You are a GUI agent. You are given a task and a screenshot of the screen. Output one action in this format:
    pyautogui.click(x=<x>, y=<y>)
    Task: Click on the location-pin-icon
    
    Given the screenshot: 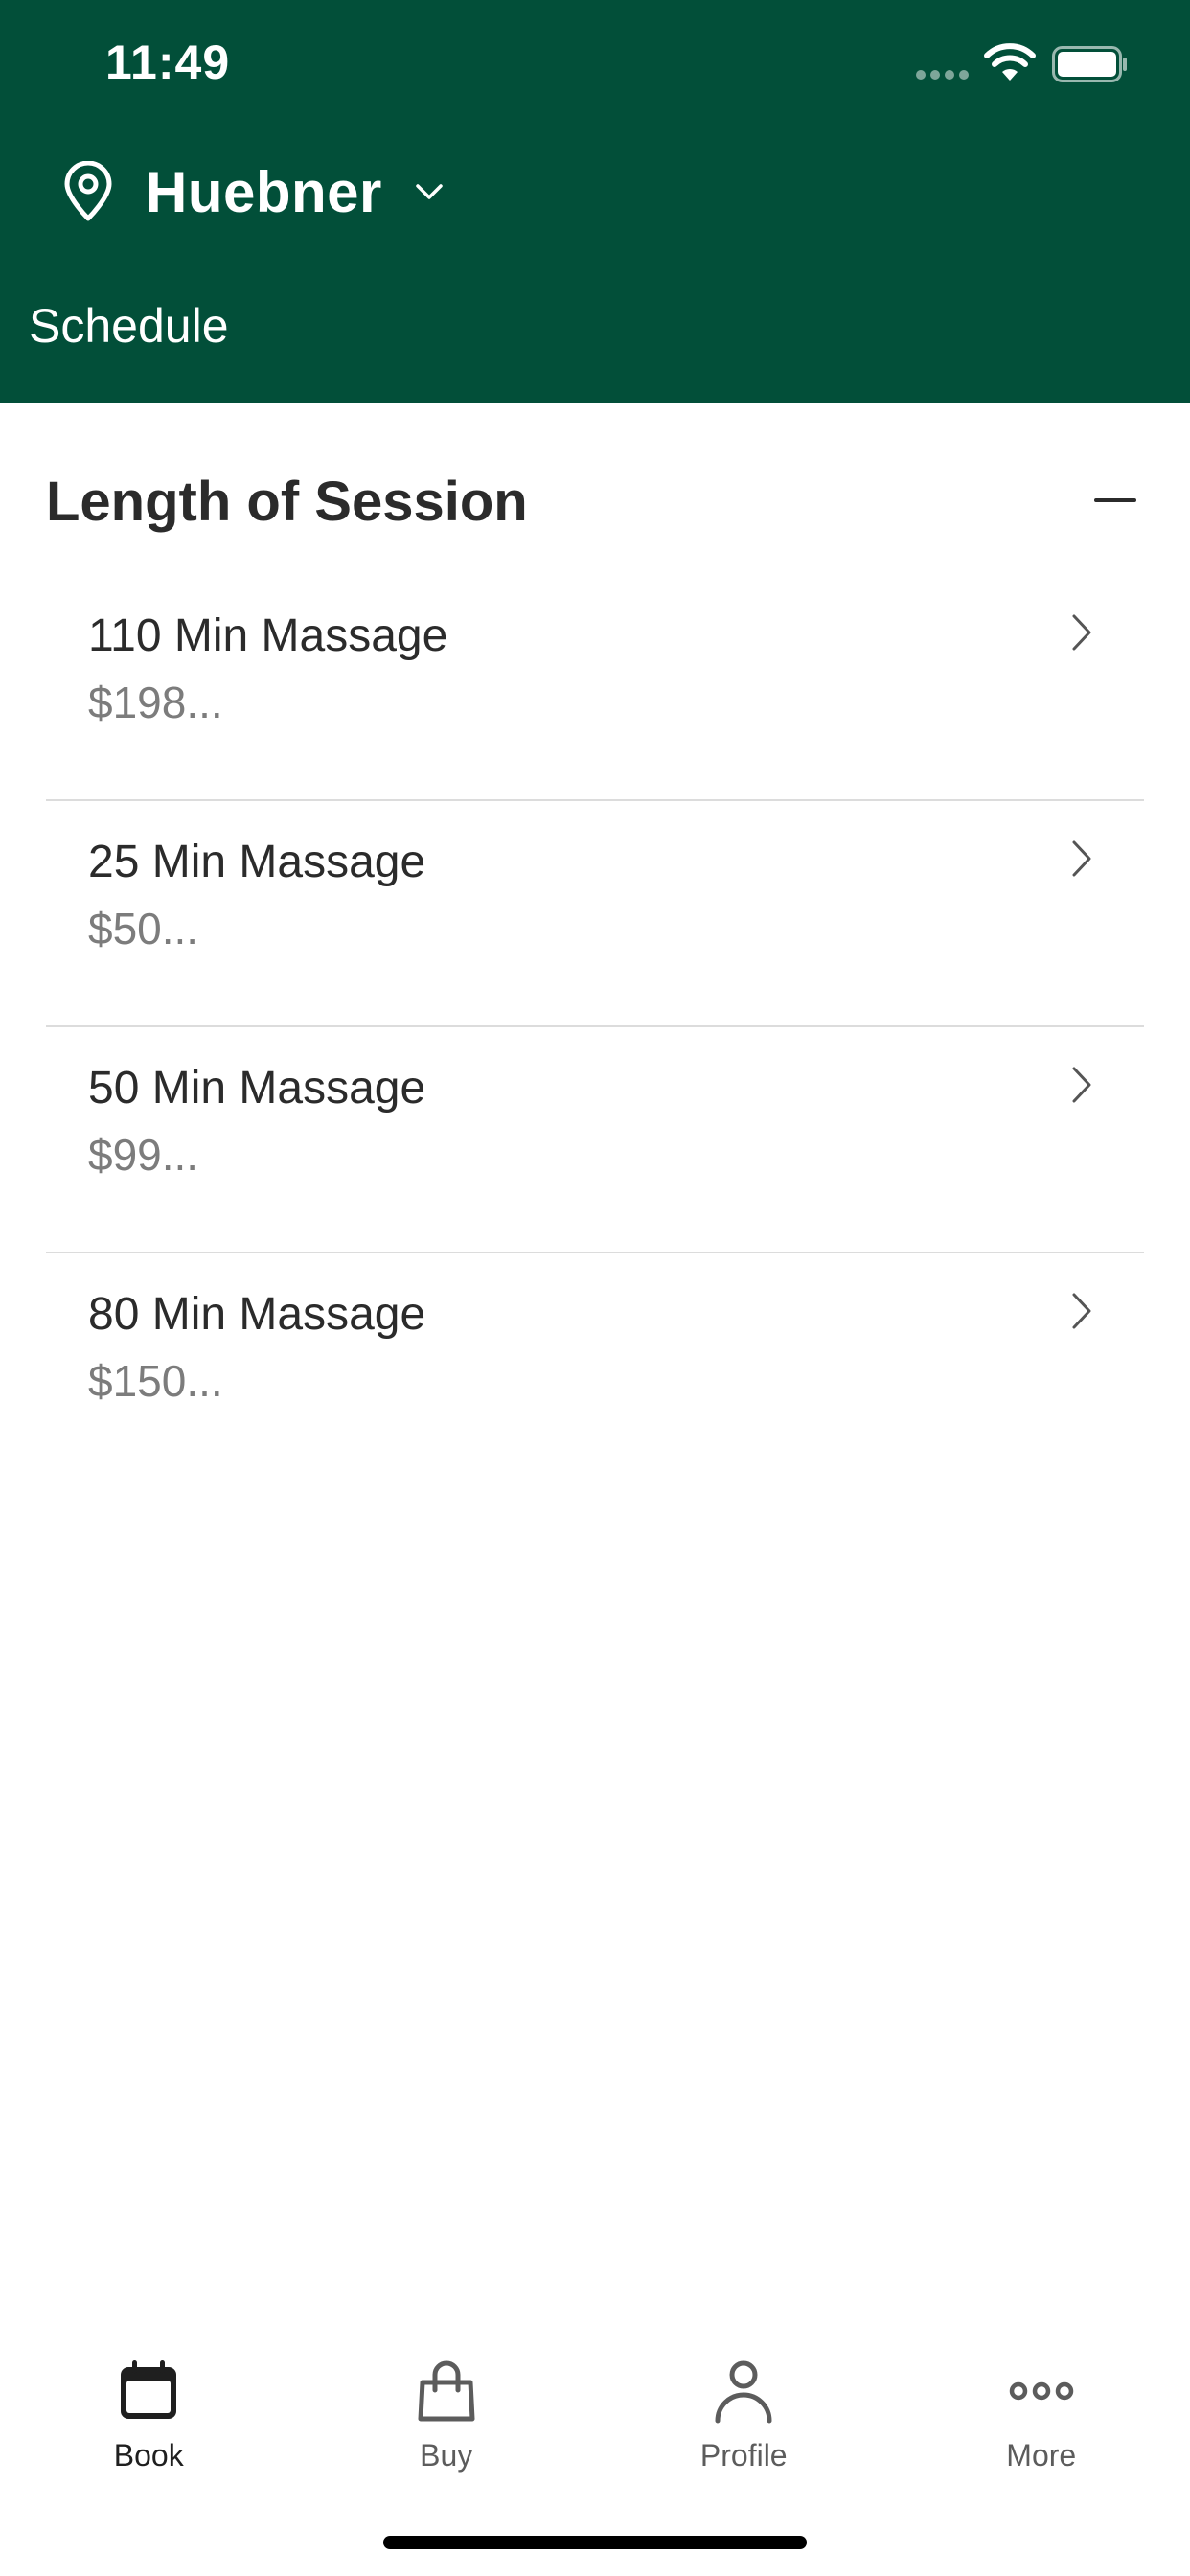 What is the action you would take?
    pyautogui.click(x=88, y=191)
    